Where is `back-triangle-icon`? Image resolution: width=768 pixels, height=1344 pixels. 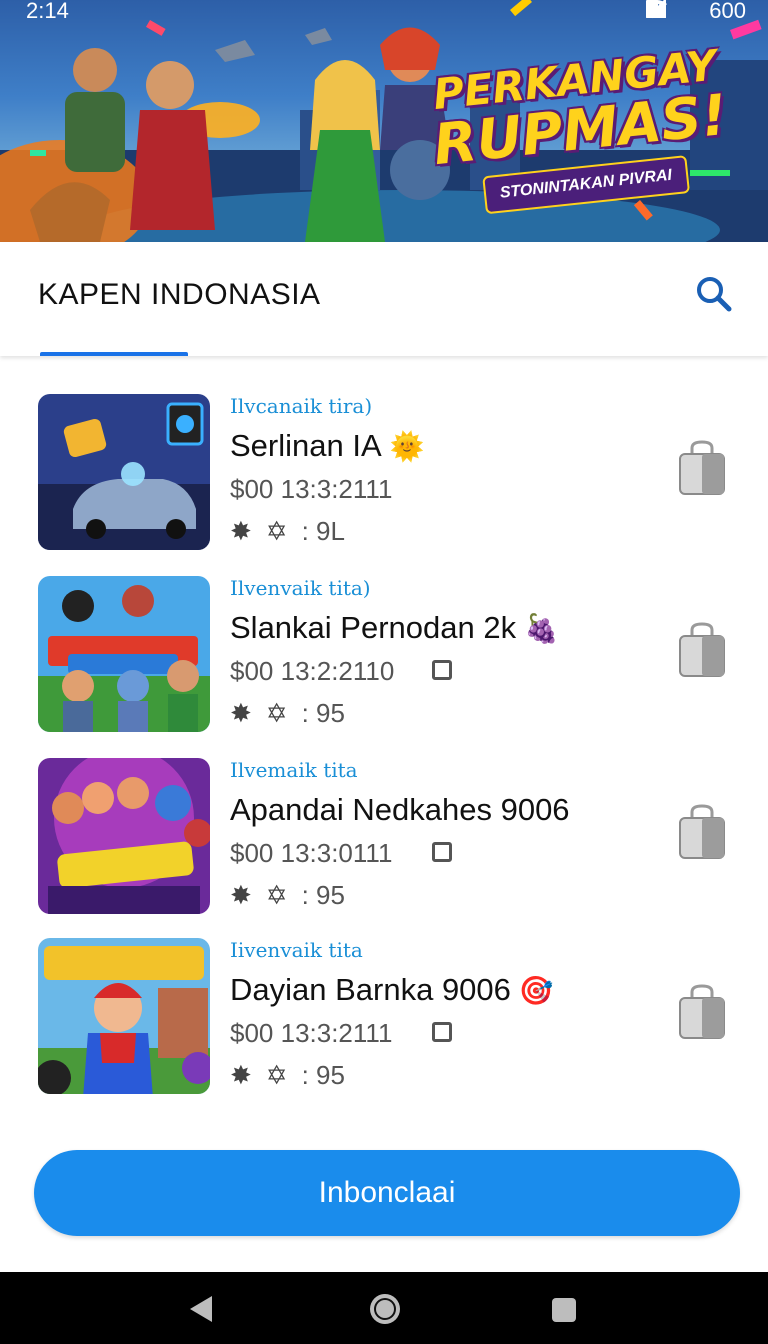
back-triangle-icon is located at coordinates (201, 1309).